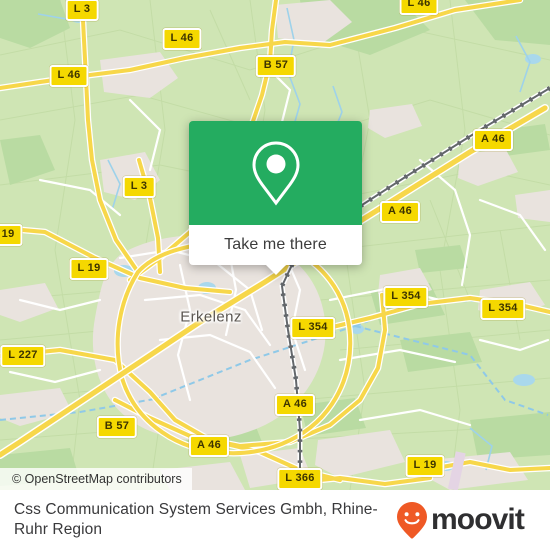 The width and height of the screenshot is (550, 550). I want to click on map-pin-icon, so click(275, 173).